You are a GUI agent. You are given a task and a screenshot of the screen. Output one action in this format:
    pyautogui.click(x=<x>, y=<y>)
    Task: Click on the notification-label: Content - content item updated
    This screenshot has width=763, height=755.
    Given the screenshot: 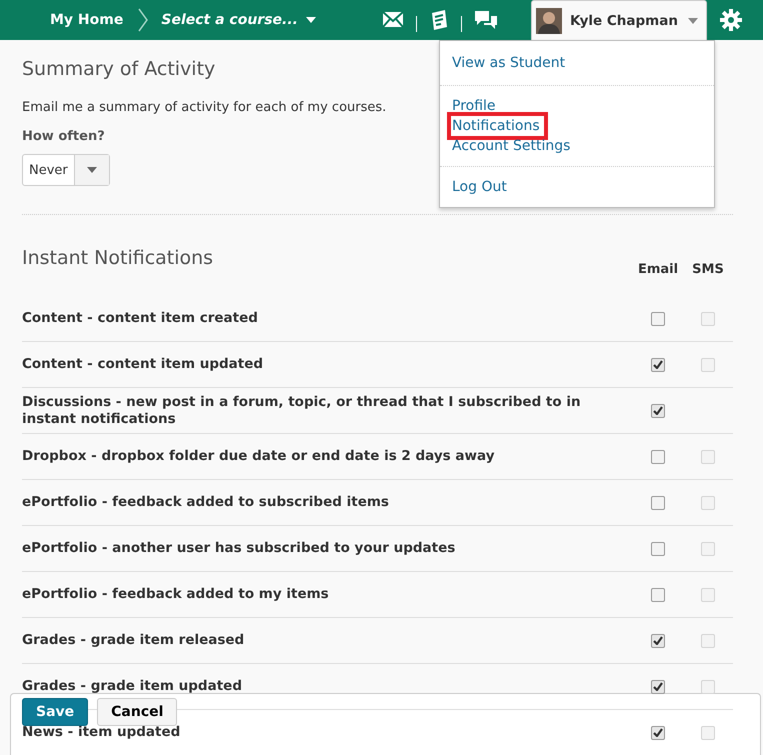 What is the action you would take?
    pyautogui.click(x=143, y=364)
    